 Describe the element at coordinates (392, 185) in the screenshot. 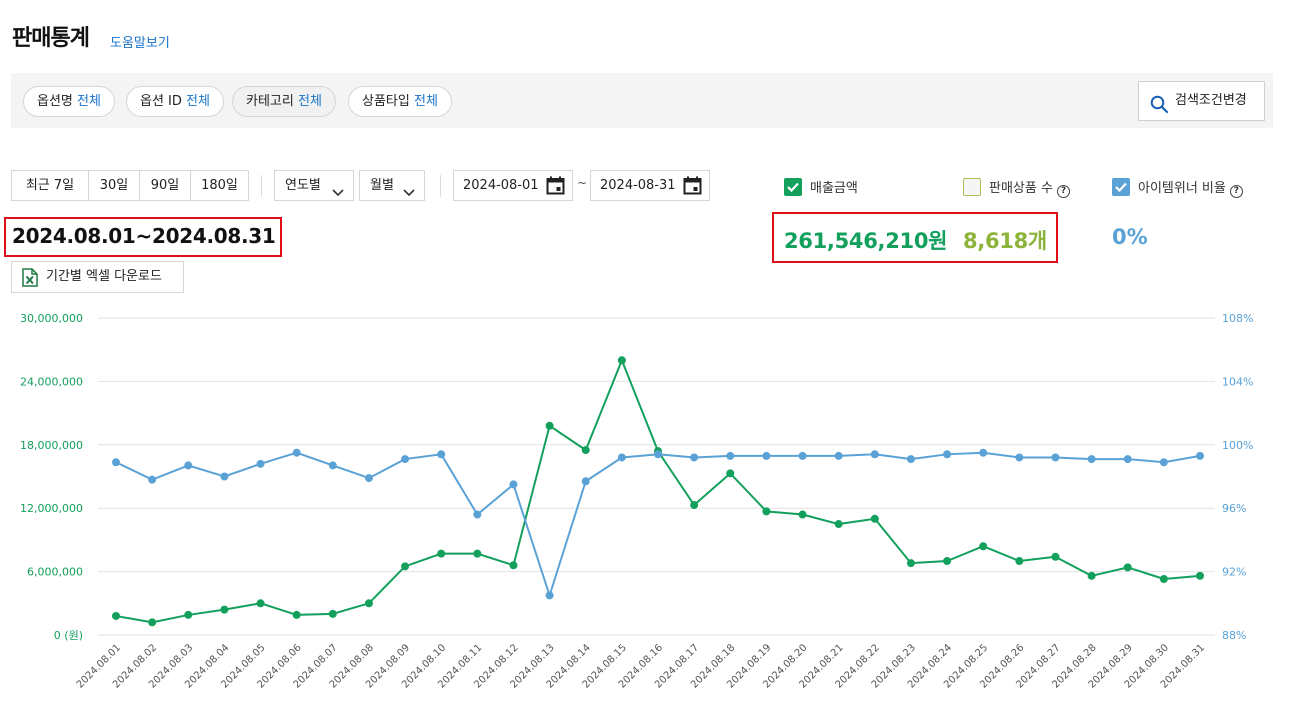

I see `monthly-dropdown: 월별` at that location.